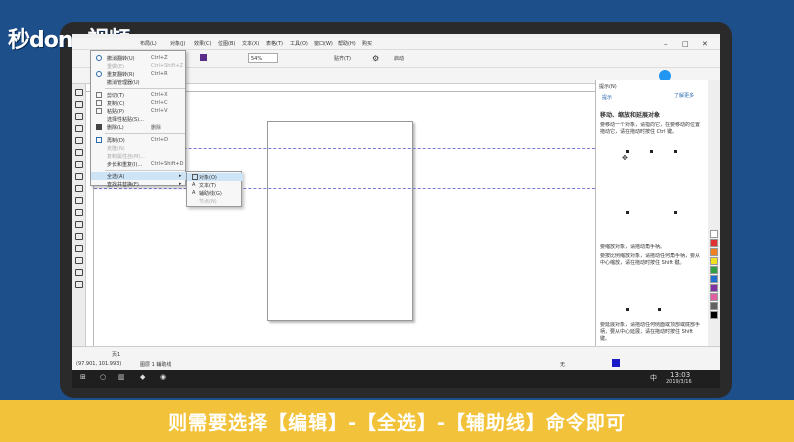  I want to click on duplicate-icon, so click(99, 140).